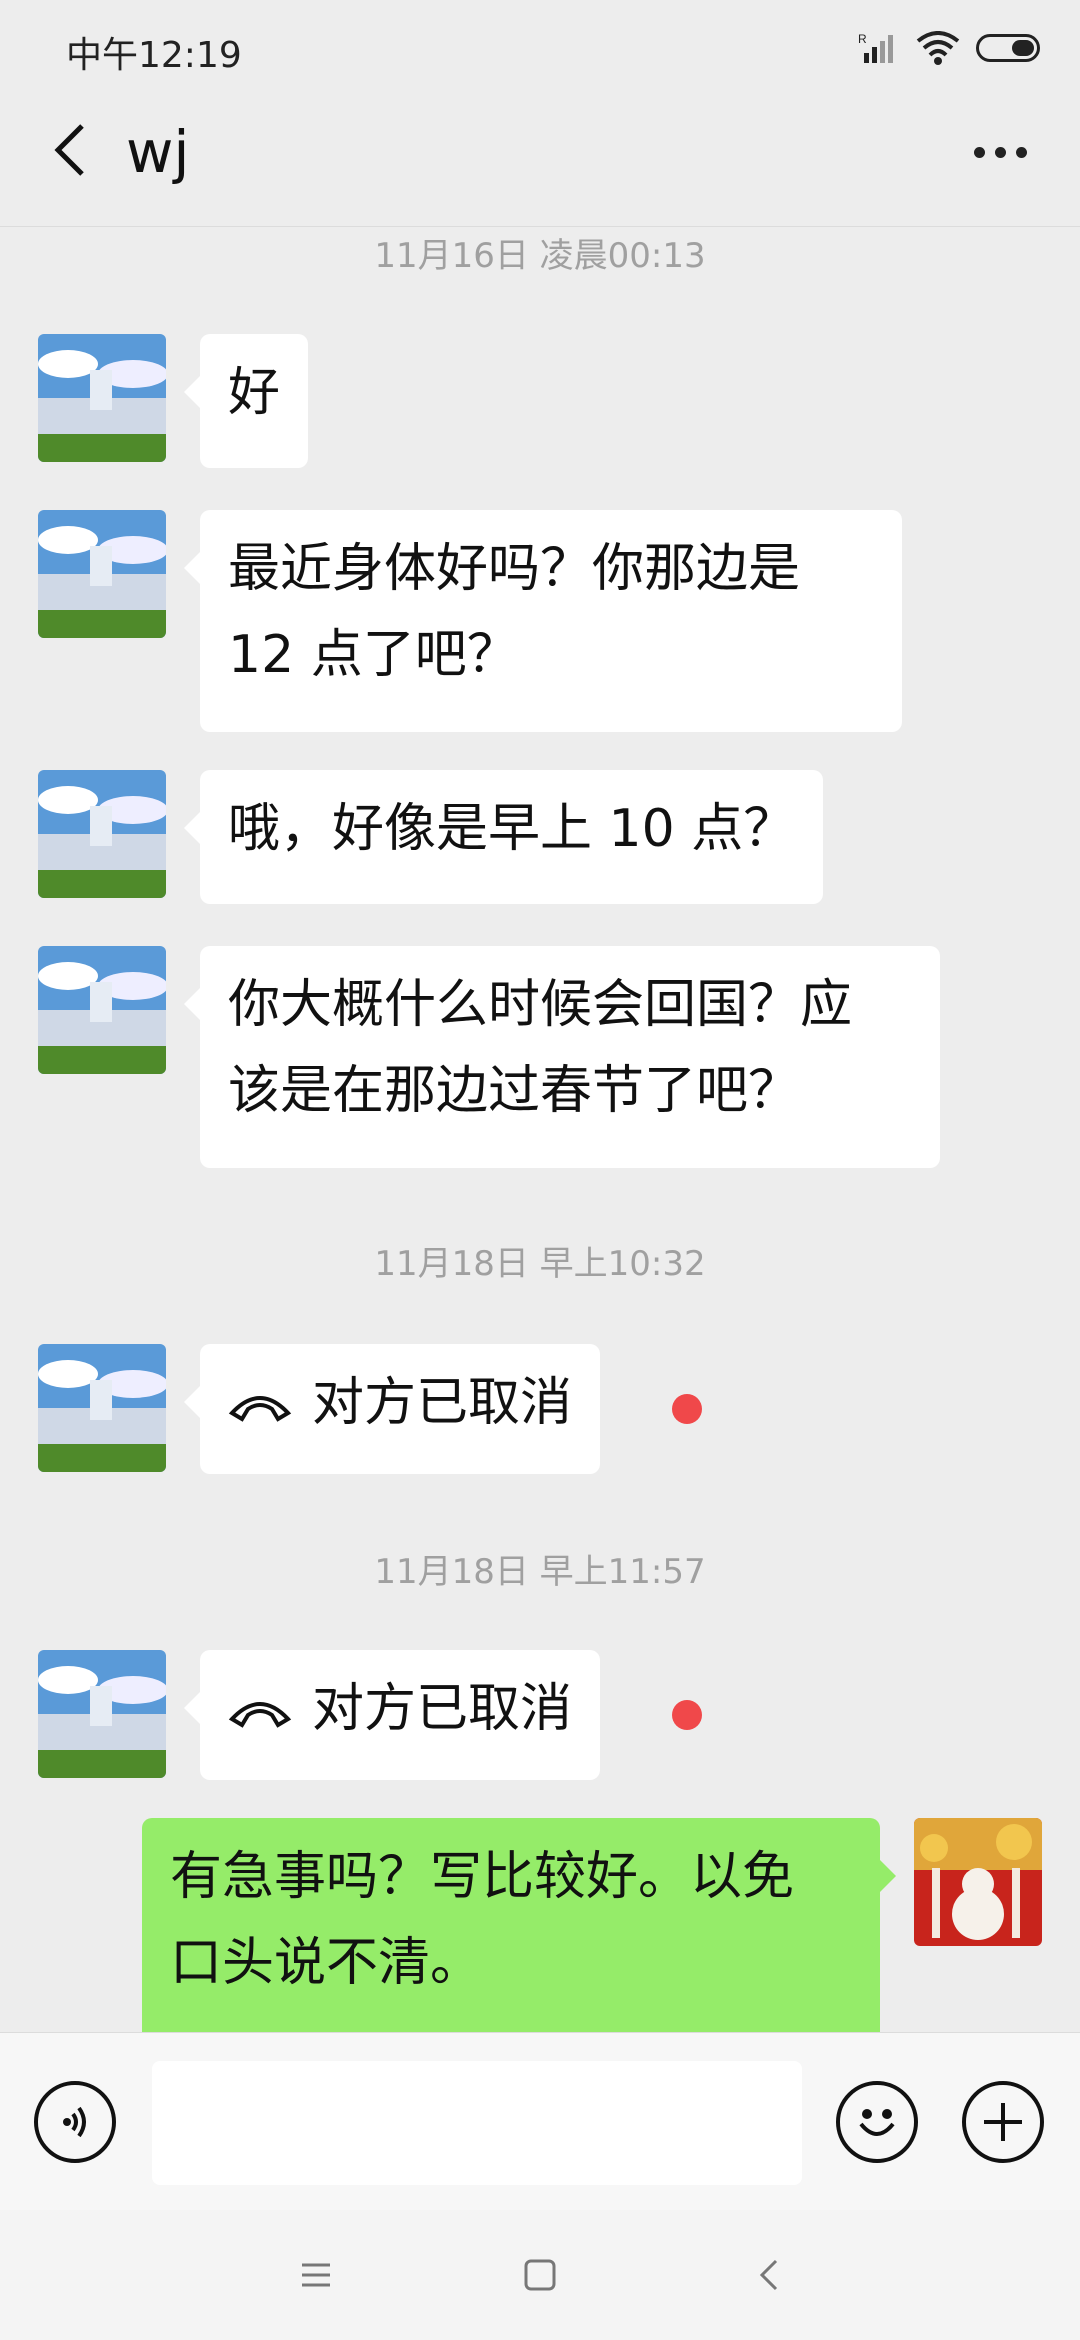 The height and width of the screenshot is (2340, 1080). What do you see at coordinates (519, 1925) in the screenshot?
I see `message-bubble: 有急事吗？写比较好。以免 口头说不清。` at bounding box center [519, 1925].